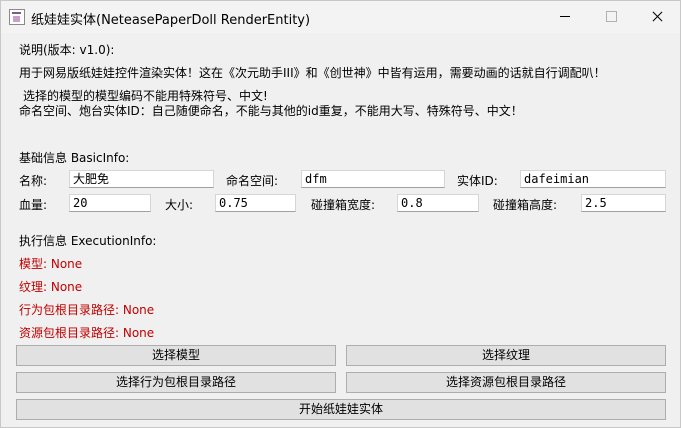  I want to click on texture-status: 纹理: None, so click(51, 287).